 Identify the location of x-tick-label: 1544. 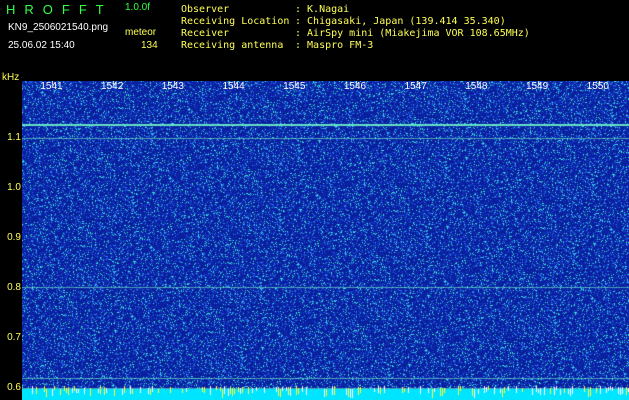
(233, 86).